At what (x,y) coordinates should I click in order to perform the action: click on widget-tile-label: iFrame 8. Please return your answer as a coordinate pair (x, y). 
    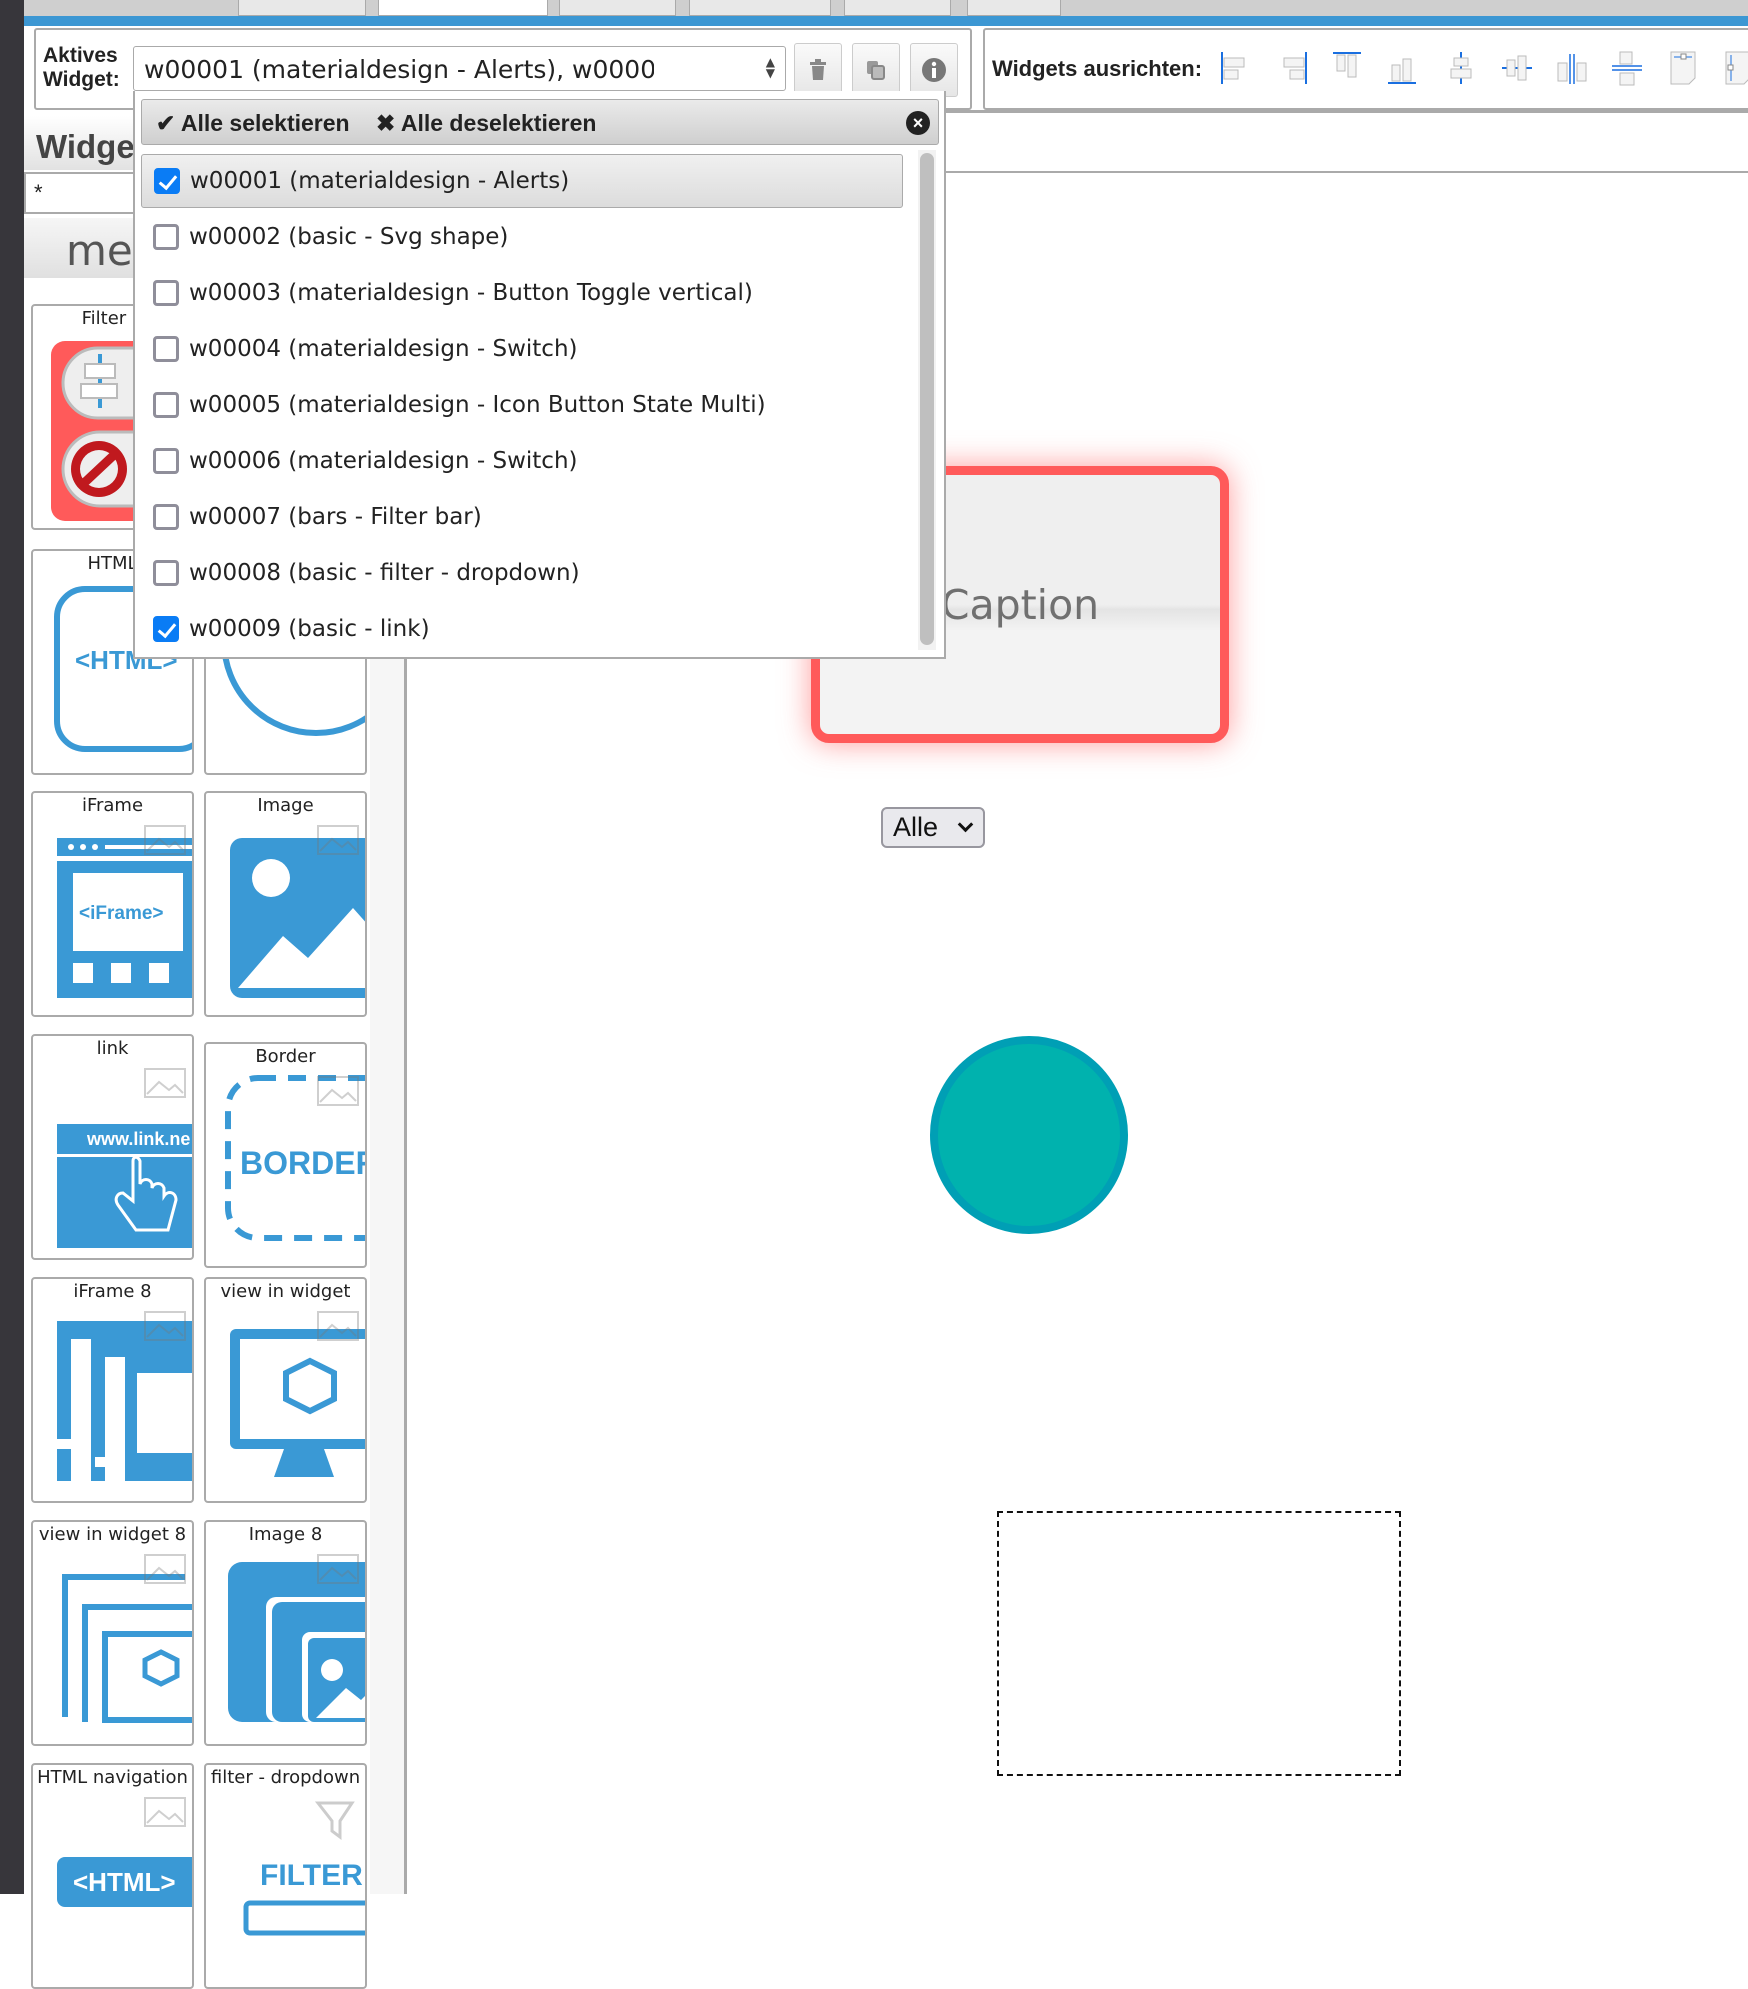
    Looking at the image, I should click on (112, 1291).